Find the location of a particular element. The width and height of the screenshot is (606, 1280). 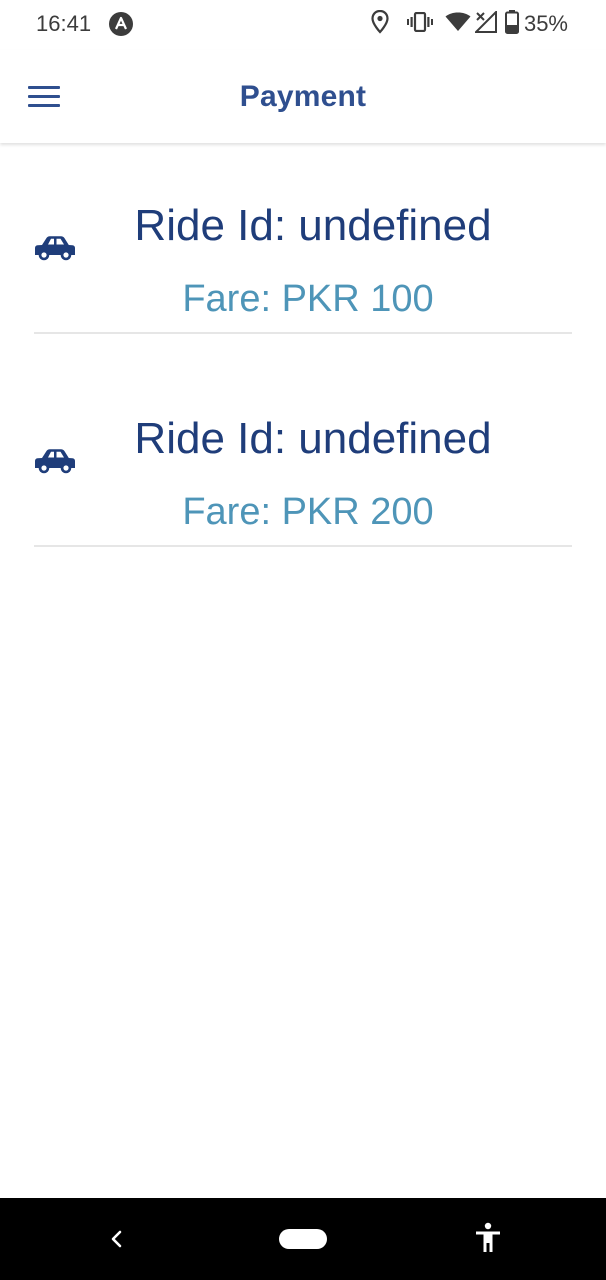

accessibility-icon is located at coordinates (488, 1238).